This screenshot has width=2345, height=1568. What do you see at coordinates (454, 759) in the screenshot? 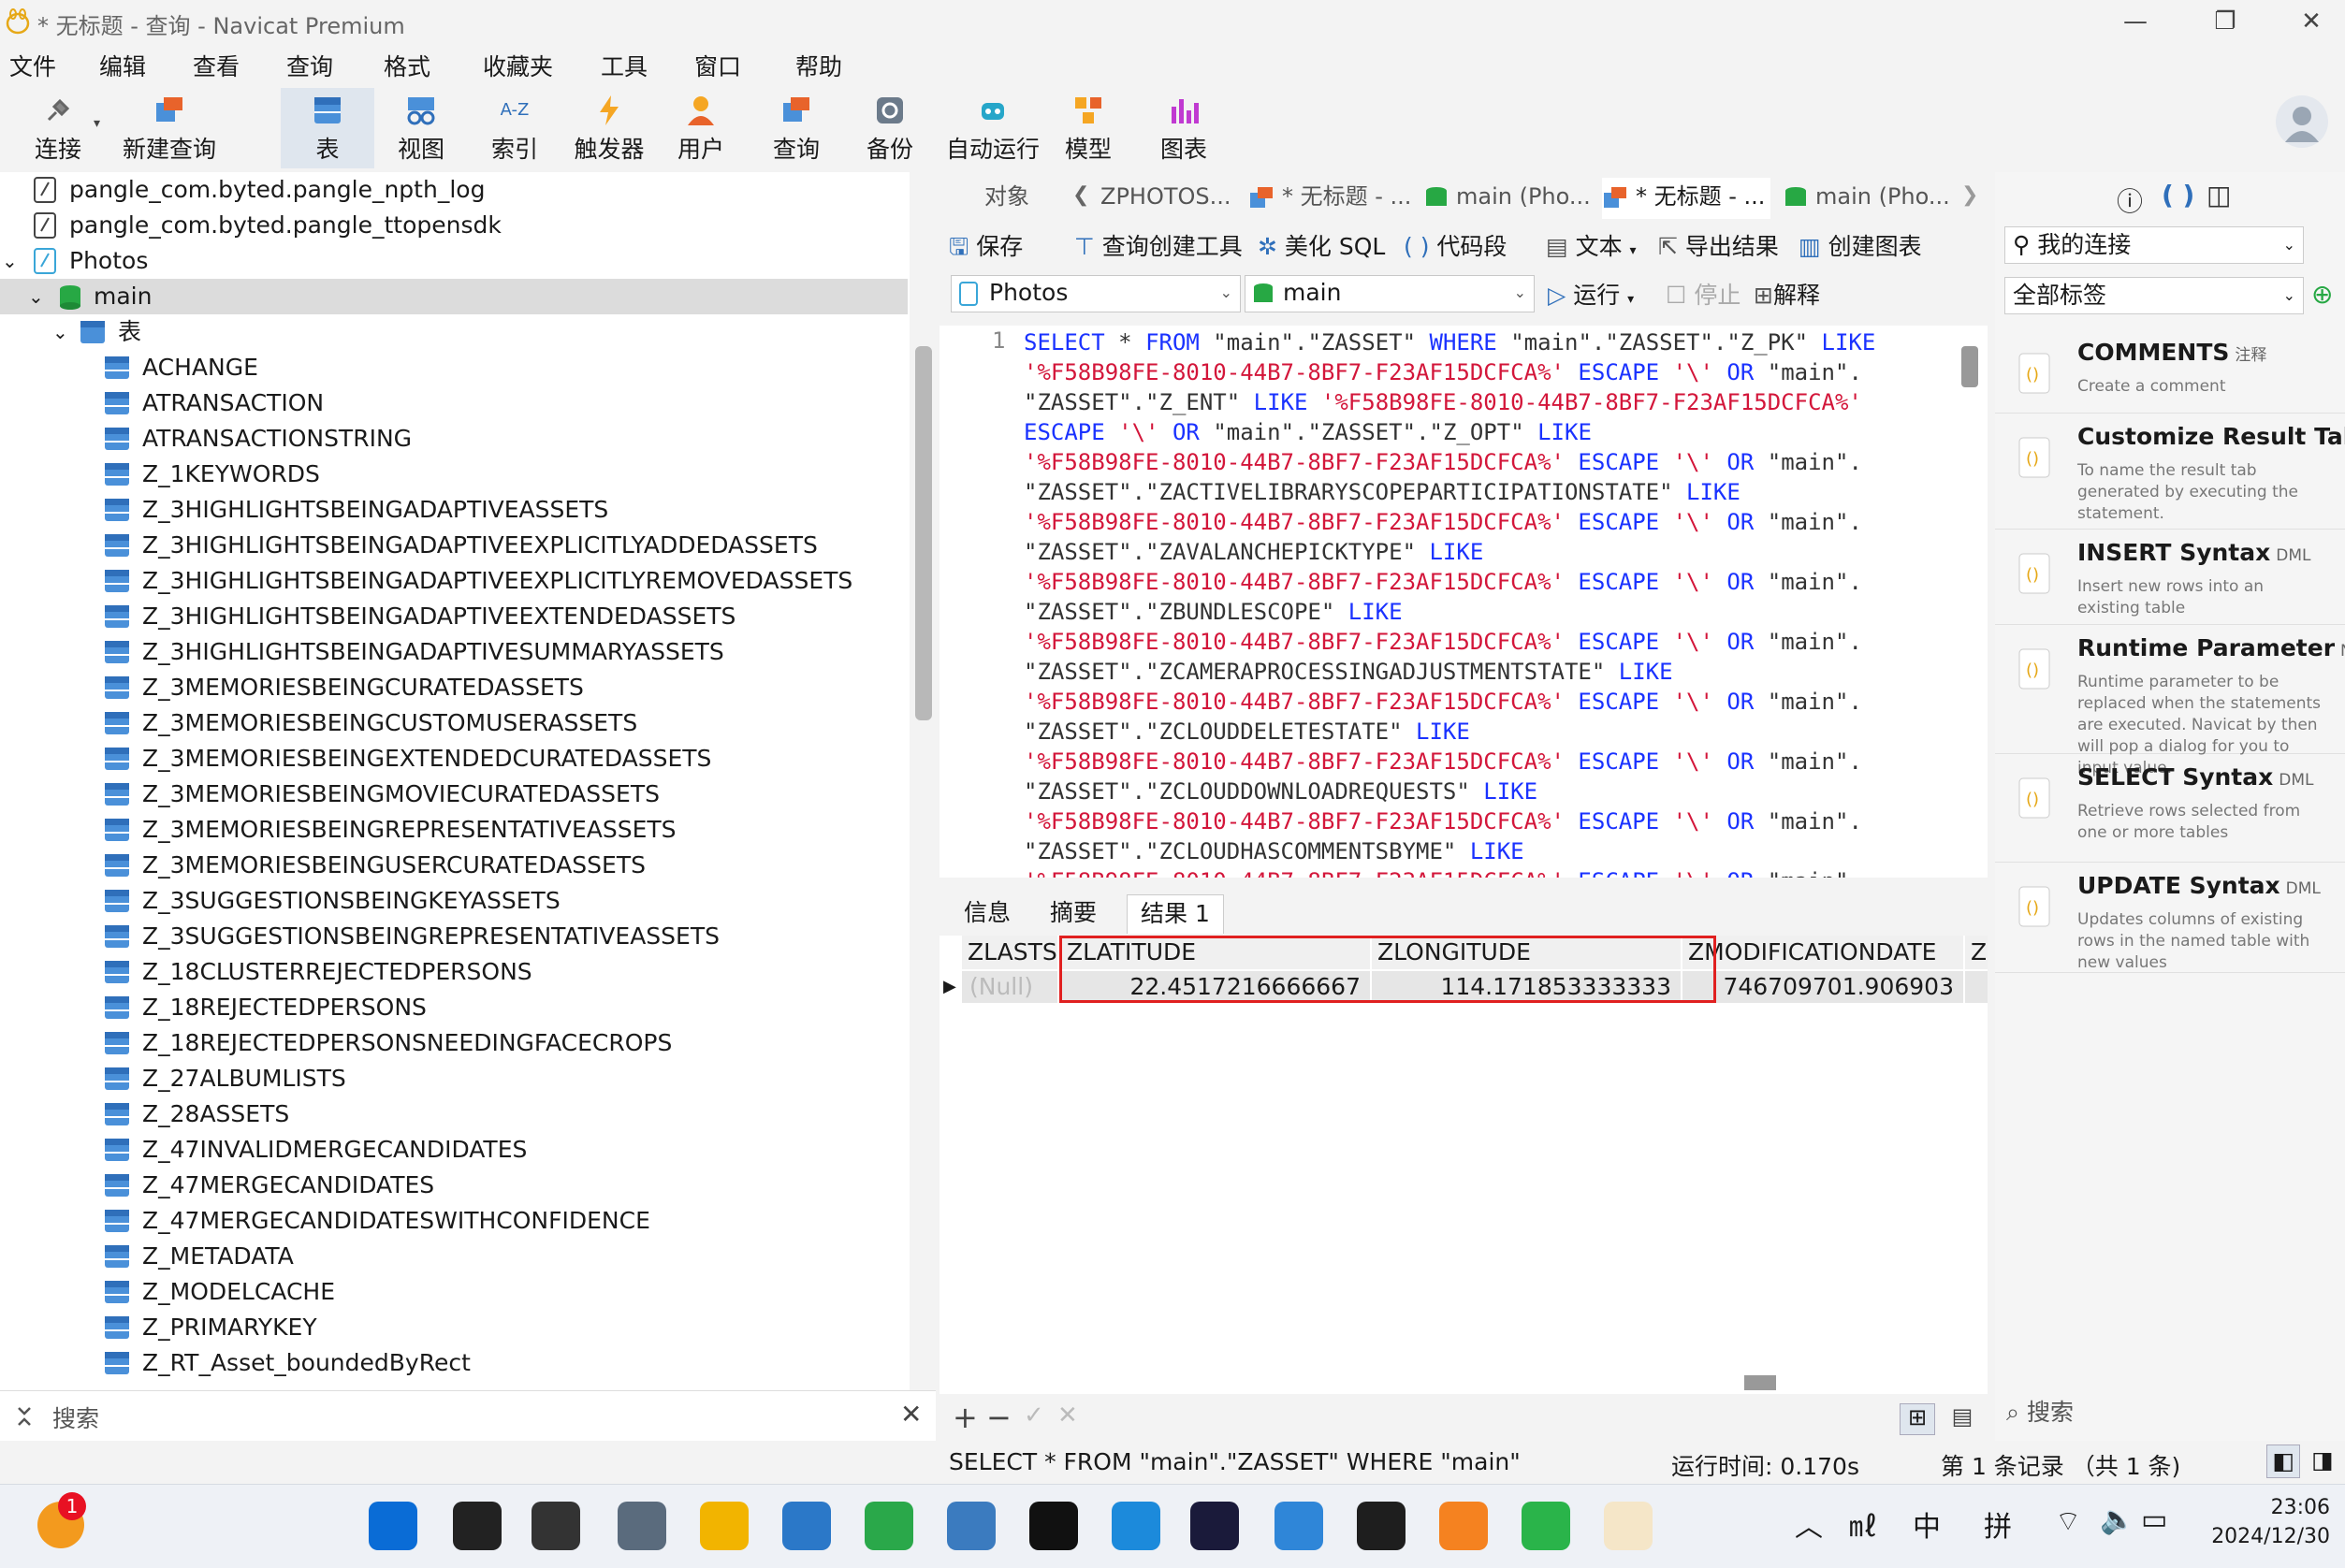
I see `tree-item-table: Z_3MEMORIESBEINGEXTENDEDCURATEDASSETS` at bounding box center [454, 759].